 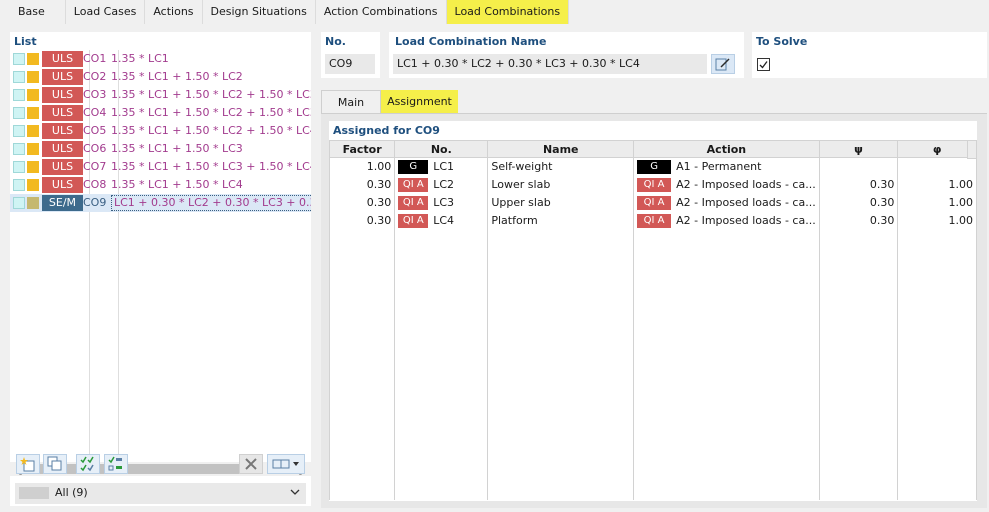 I want to click on no-cell: QI A LC2, so click(x=441, y=184).